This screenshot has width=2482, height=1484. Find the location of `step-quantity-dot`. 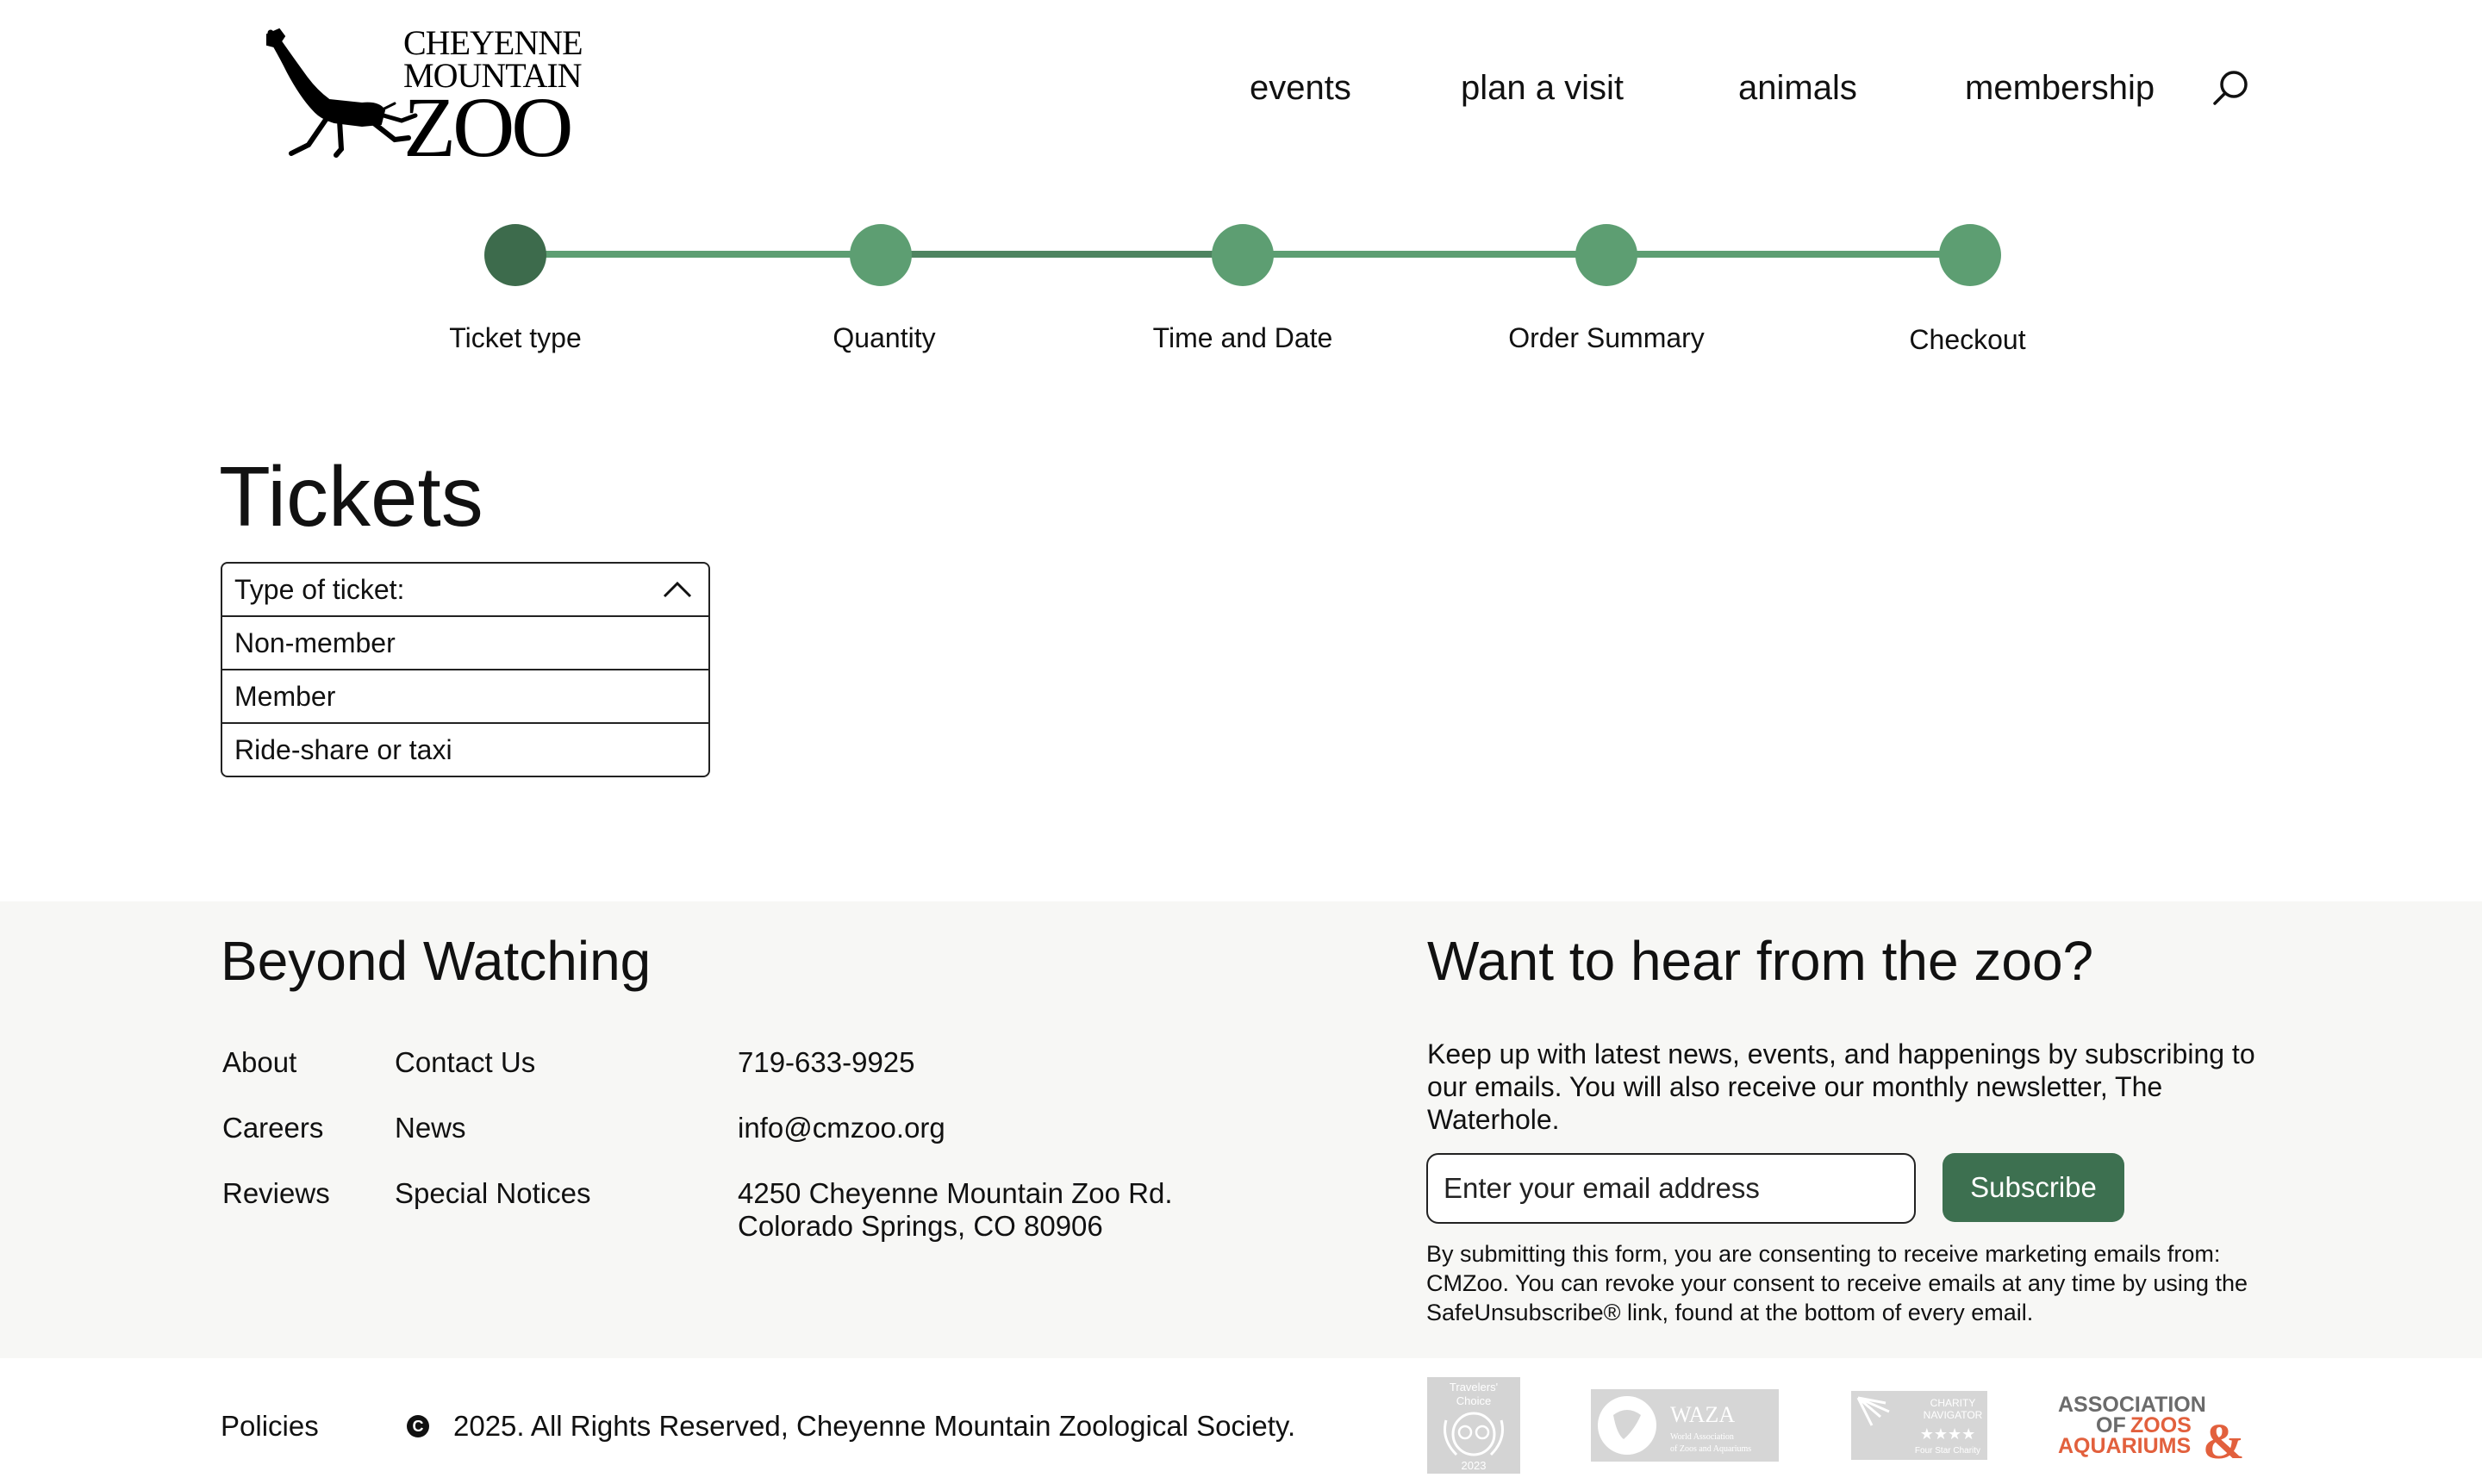

step-quantity-dot is located at coordinates (881, 255).